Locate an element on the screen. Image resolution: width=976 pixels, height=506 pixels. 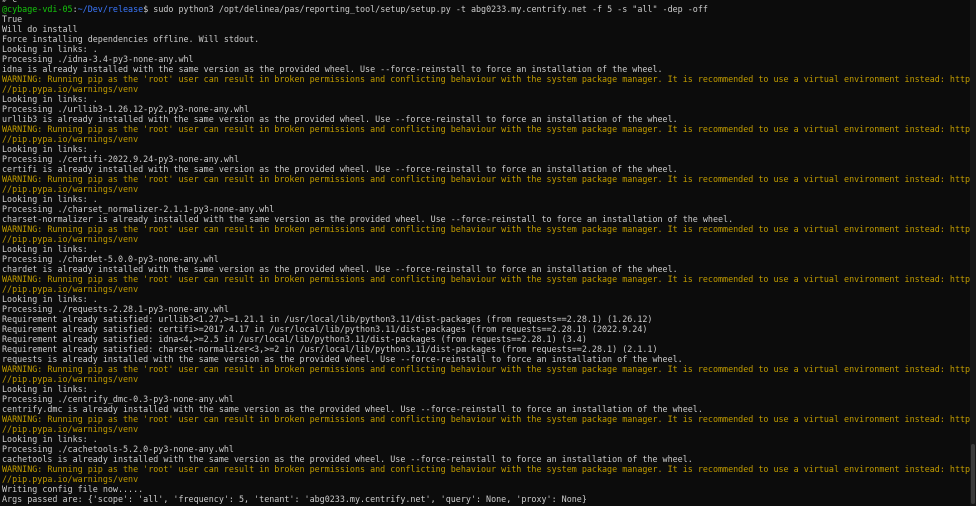
output-line: True is located at coordinates (12, 19).